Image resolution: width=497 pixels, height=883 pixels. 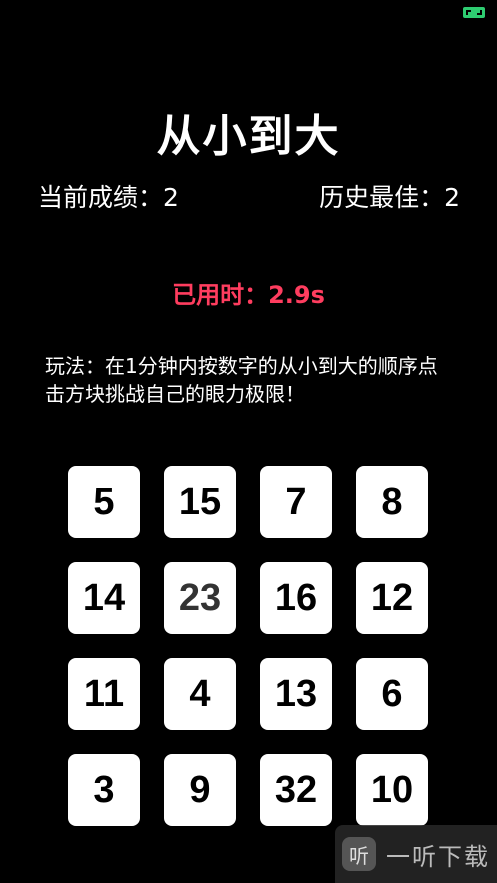 I want to click on number-tile: 10, so click(x=392, y=790).